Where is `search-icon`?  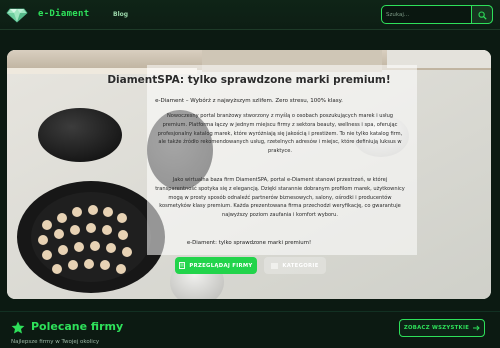
search-icon is located at coordinates (482, 15).